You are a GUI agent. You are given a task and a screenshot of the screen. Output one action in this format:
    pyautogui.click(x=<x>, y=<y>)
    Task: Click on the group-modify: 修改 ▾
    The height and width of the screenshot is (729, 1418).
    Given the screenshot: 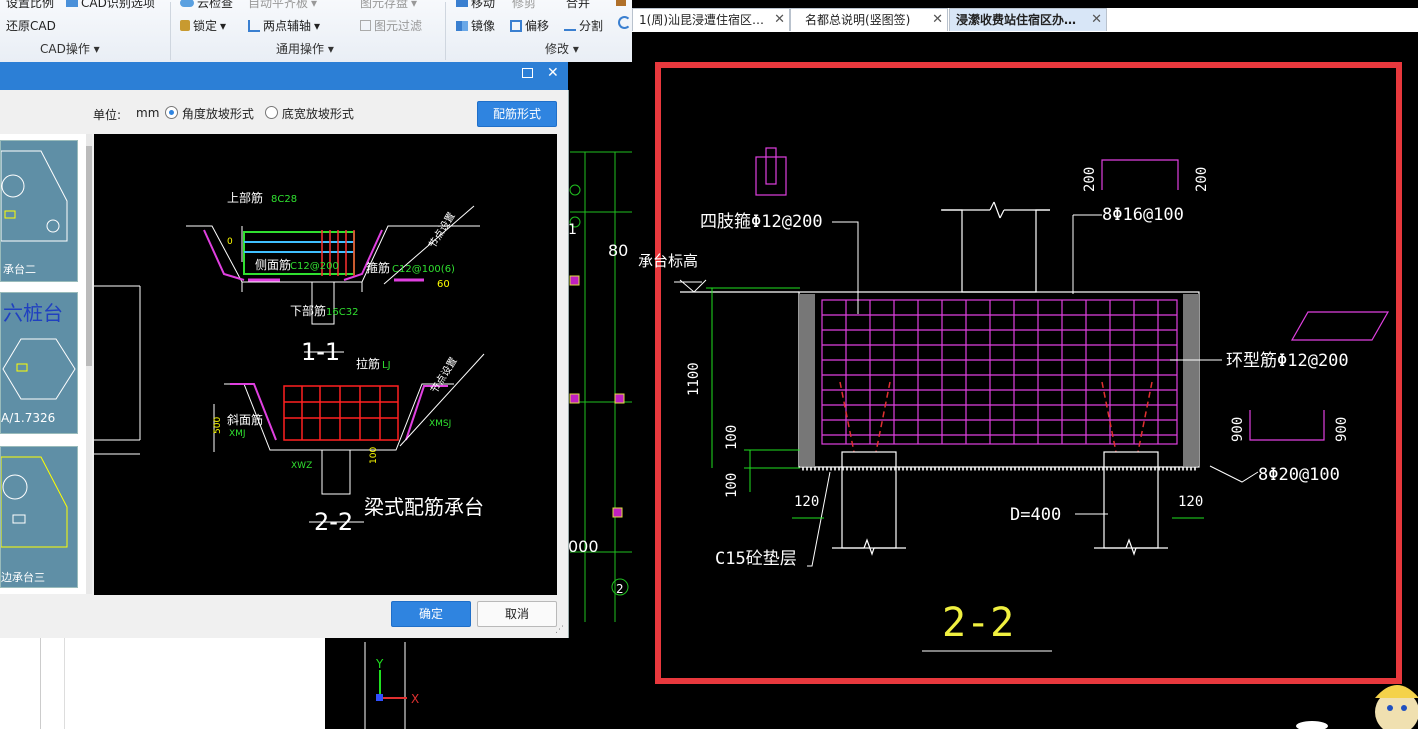 What is the action you would take?
    pyautogui.click(x=562, y=49)
    